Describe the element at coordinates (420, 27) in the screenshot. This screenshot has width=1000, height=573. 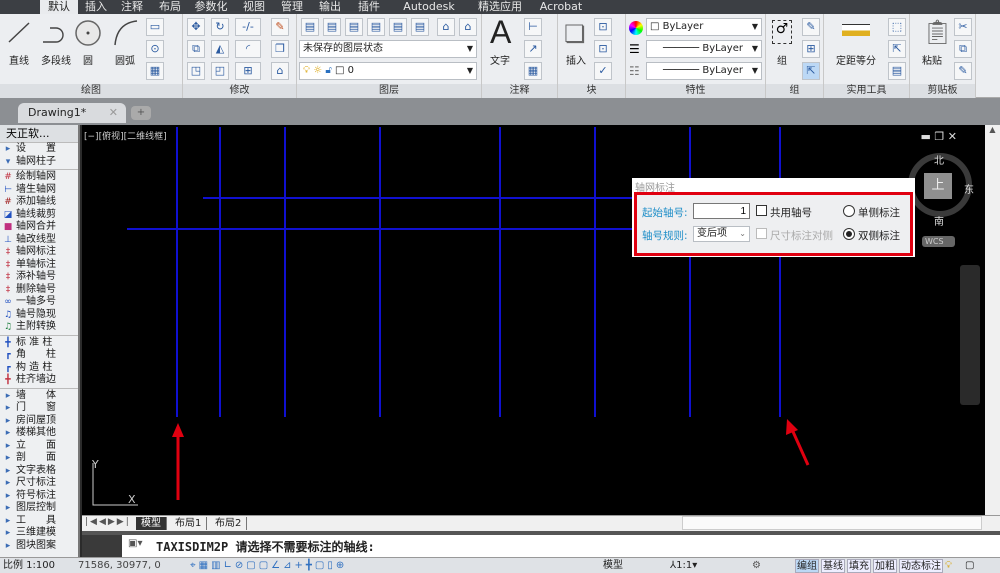
I see `layer-lock-icon: ▤` at that location.